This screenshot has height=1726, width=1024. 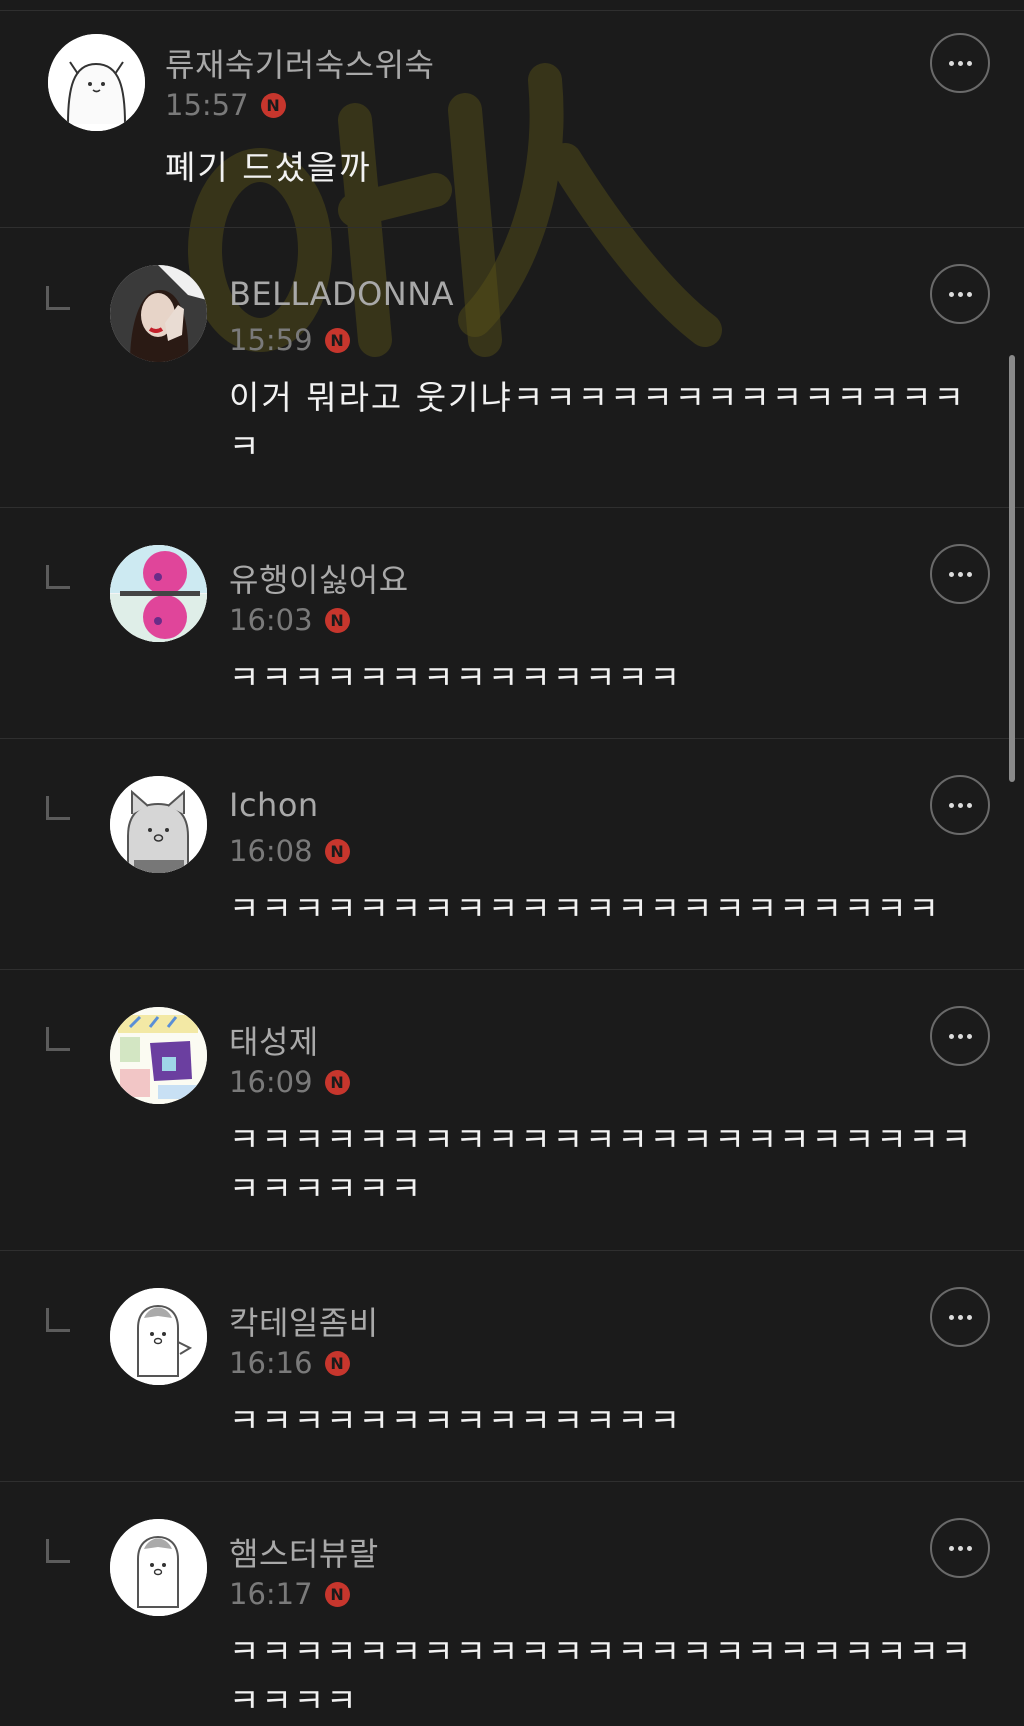 I want to click on scrollbar, so click(x=1012, y=568).